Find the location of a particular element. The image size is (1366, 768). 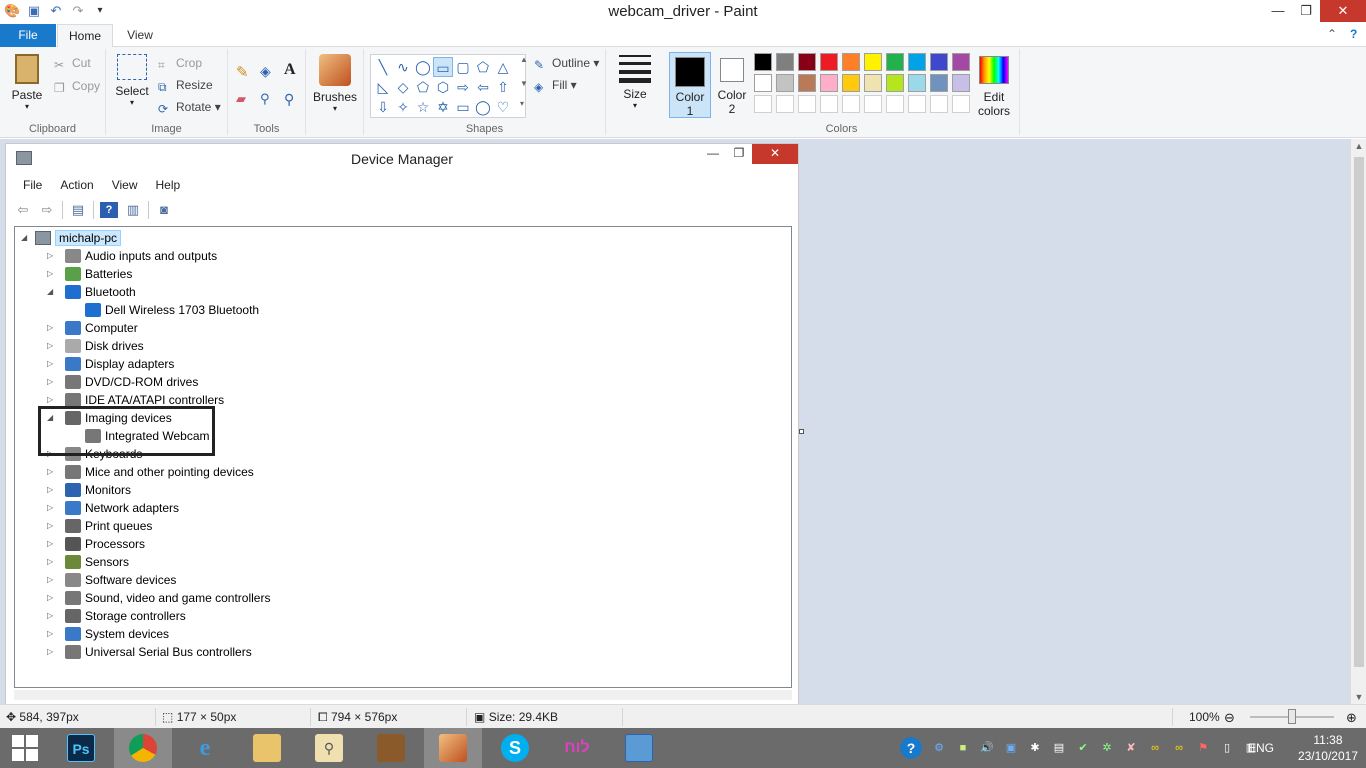

collapse-ribbon-icon: ⌃ is located at coordinates (1332, 34).